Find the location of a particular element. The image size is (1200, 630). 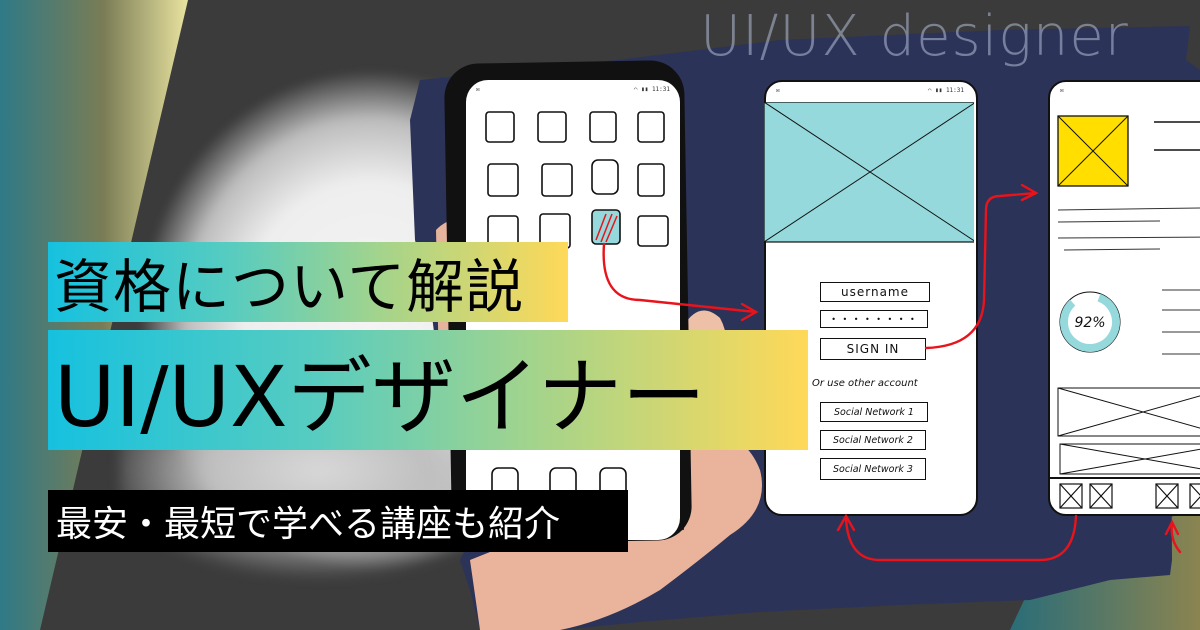

arrow-home-to-login is located at coordinates (680, 278).